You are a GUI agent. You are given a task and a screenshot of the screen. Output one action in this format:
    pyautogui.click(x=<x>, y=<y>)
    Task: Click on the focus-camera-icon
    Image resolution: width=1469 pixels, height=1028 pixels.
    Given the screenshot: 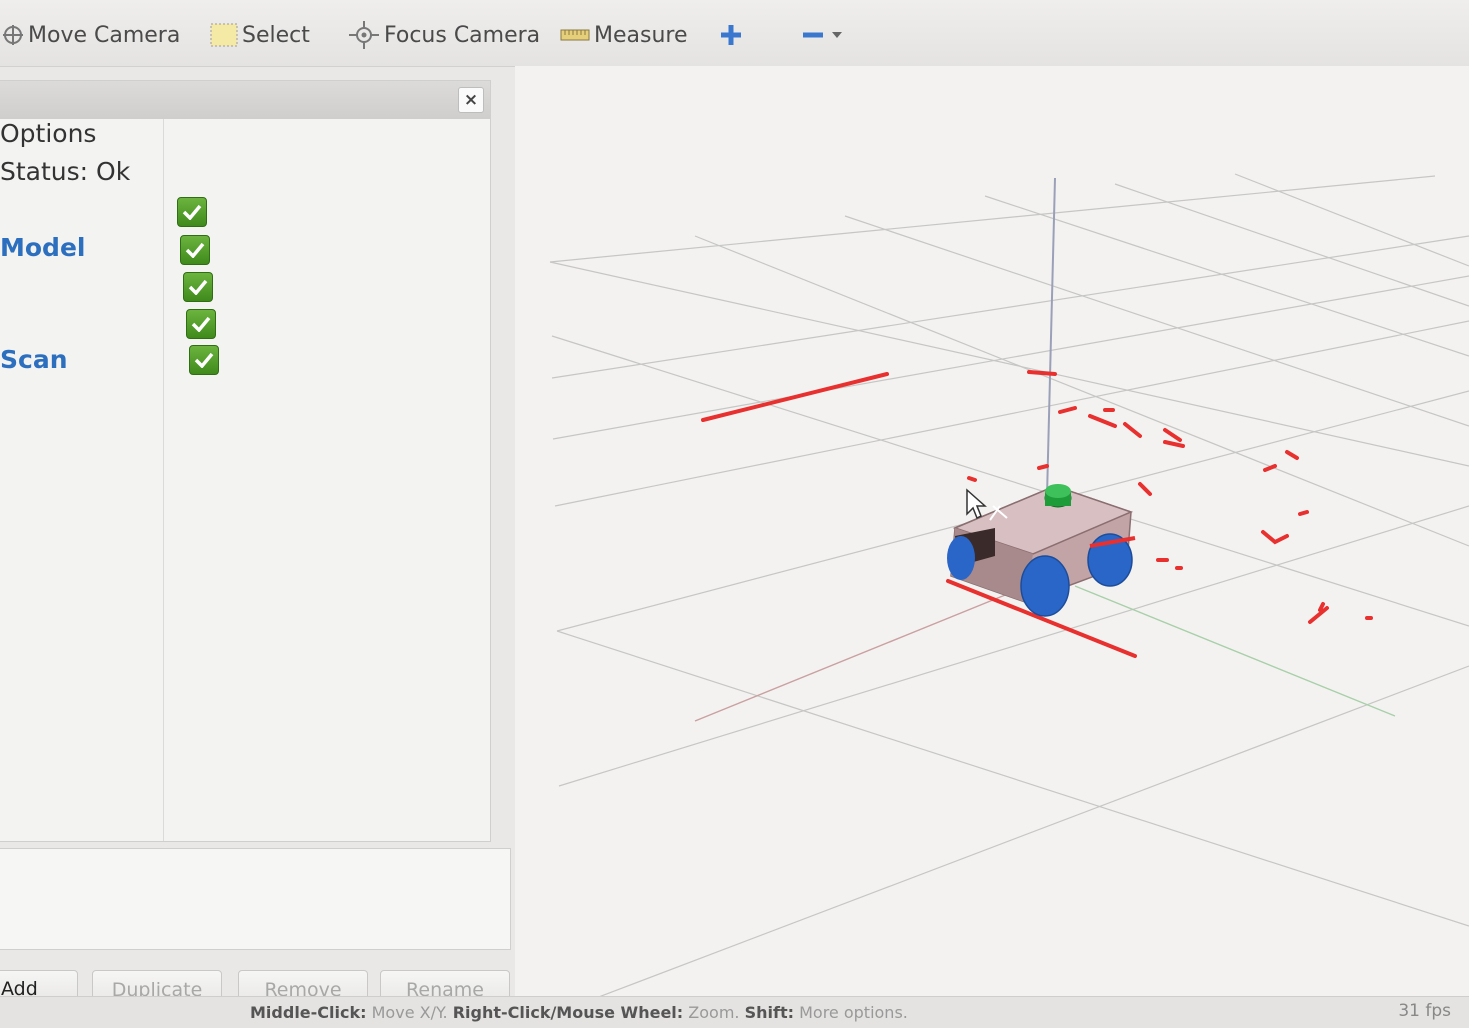 What is the action you would take?
    pyautogui.click(x=364, y=35)
    